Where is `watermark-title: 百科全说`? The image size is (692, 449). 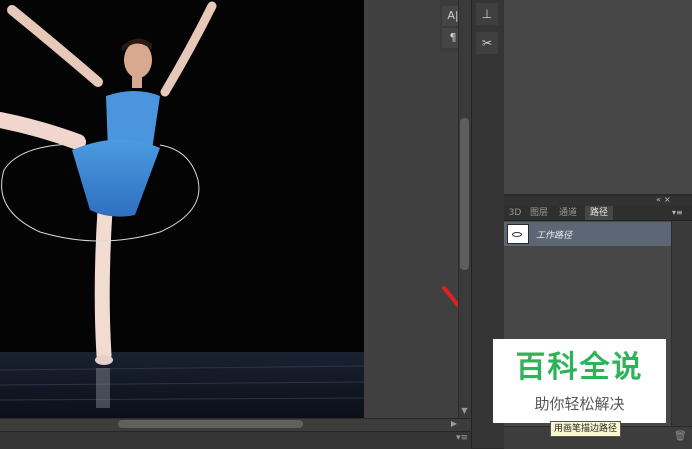 watermark-title: 百科全说 is located at coordinates (579, 367).